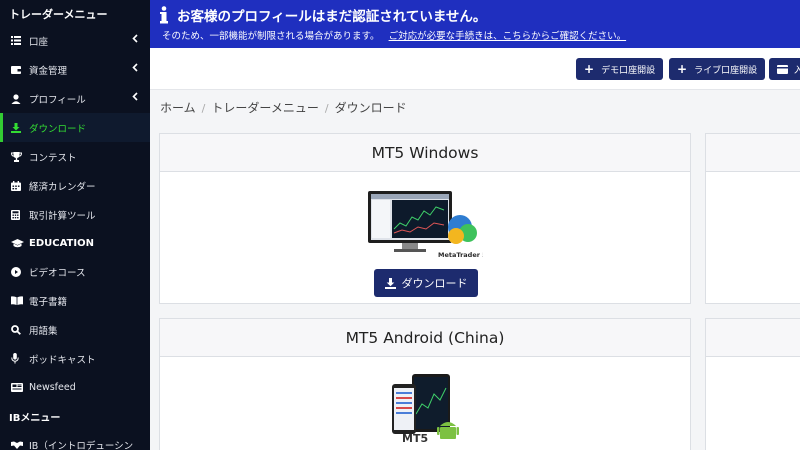 This screenshot has width=800, height=450. Describe the element at coordinates (427, 226) in the screenshot. I see `mt5-windows-logo: MetaTrader 5` at that location.